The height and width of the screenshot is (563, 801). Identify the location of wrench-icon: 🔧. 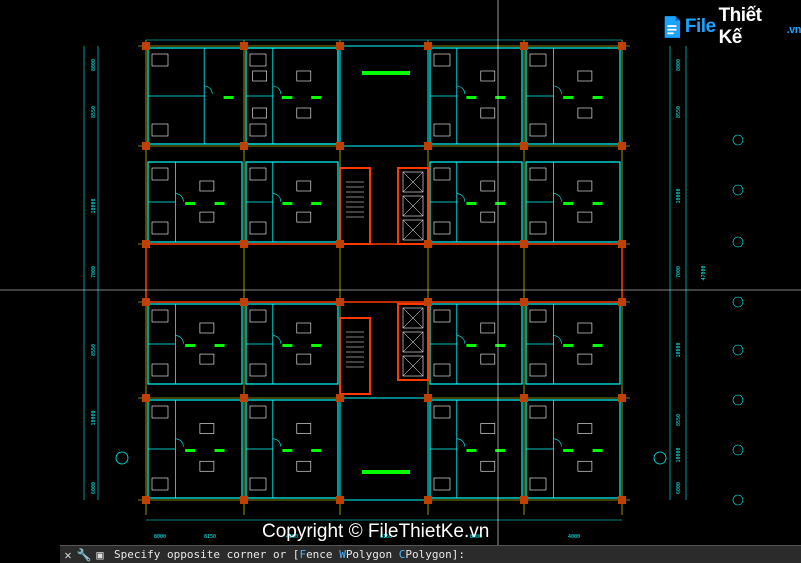
(84, 555).